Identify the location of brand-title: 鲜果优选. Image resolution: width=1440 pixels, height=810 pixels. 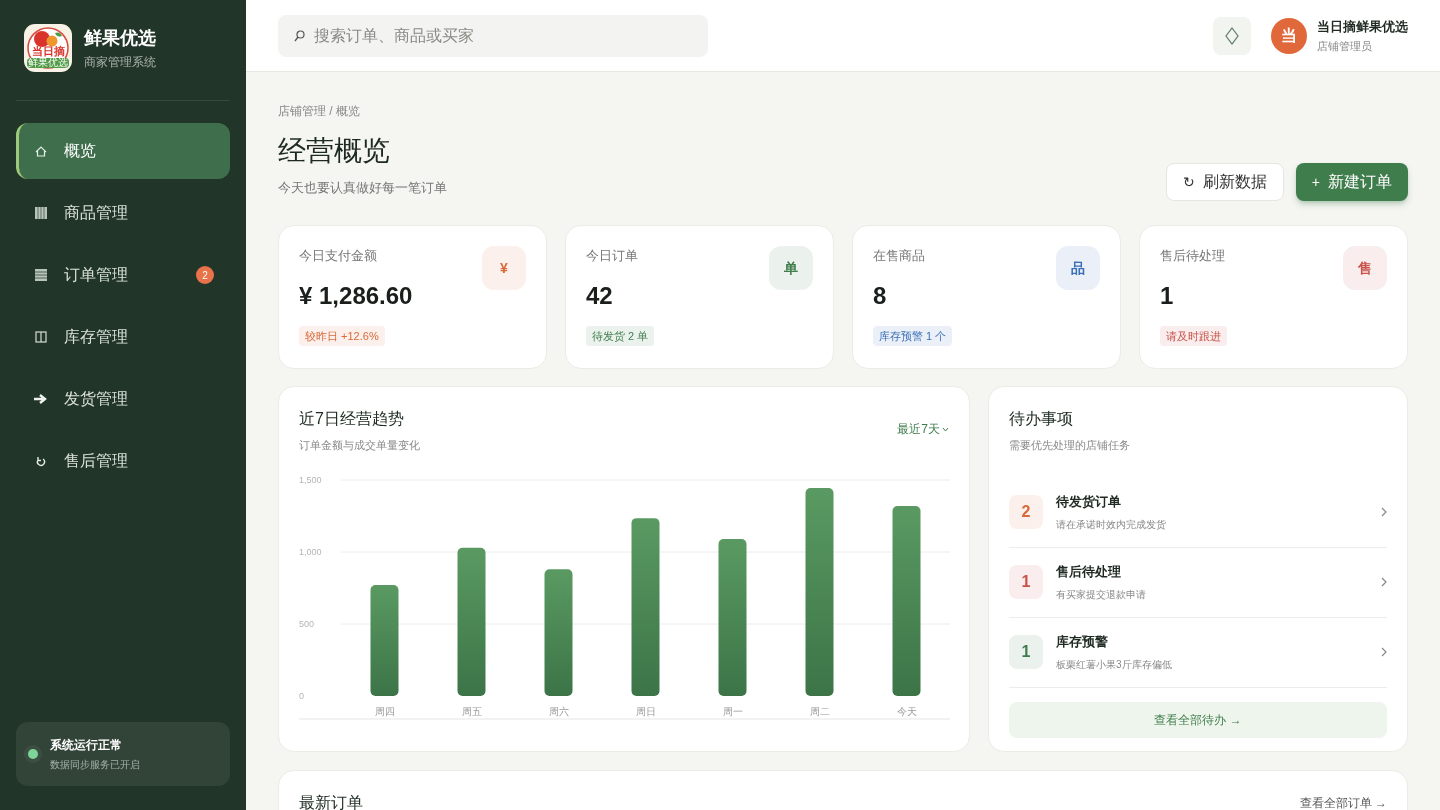
(120, 38).